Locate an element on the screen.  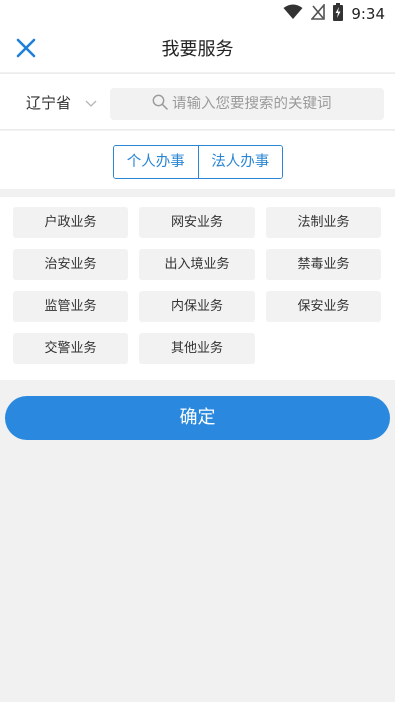
category-button: 内保业务 is located at coordinates (197, 306).